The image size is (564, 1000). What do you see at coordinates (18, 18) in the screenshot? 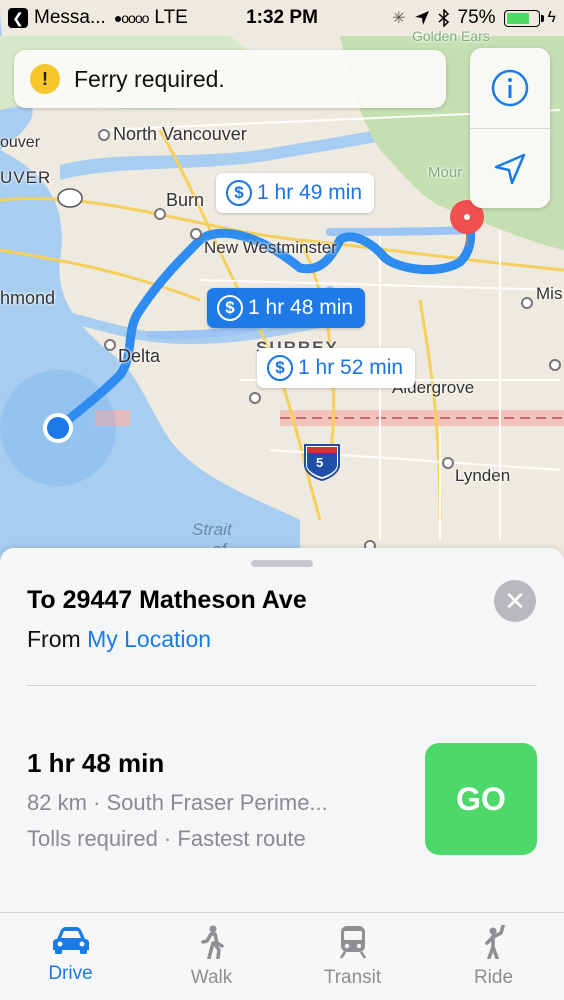
I see `back-arrow-icon: ❮` at bounding box center [18, 18].